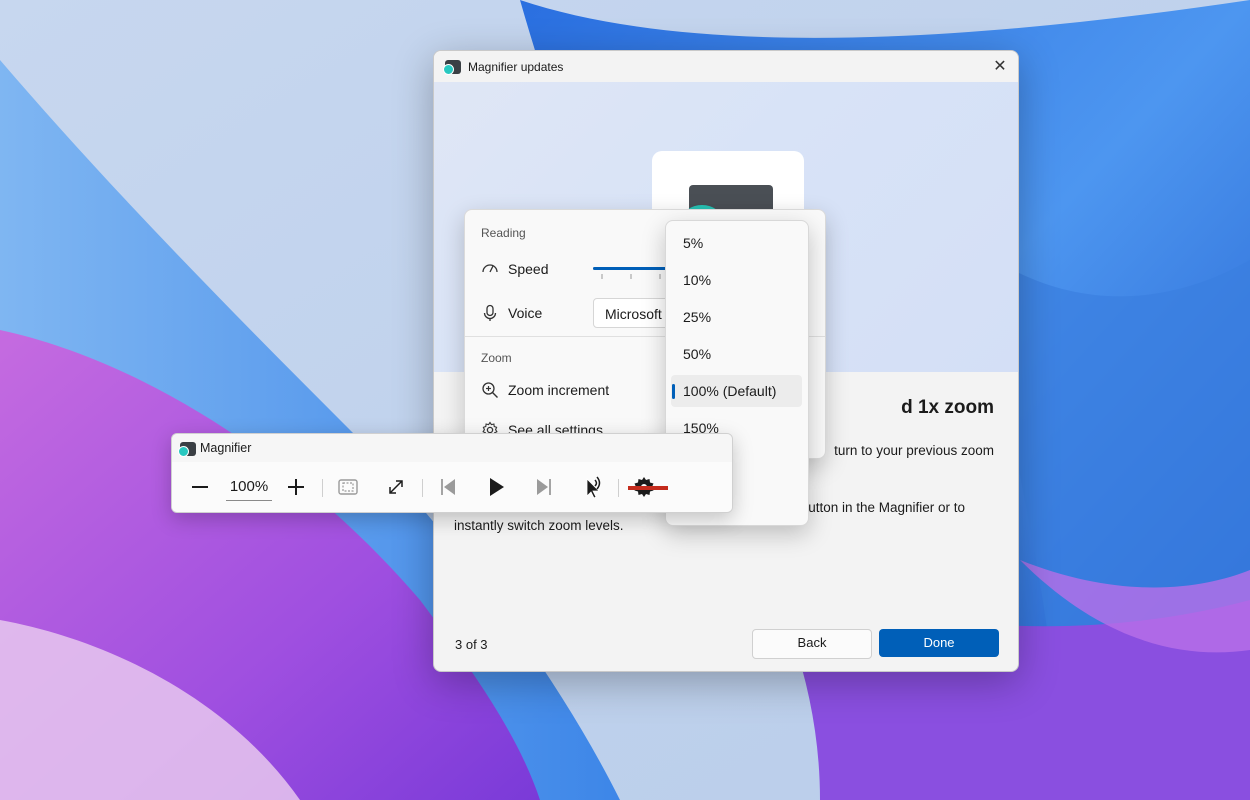  What do you see at coordinates (490, 390) in the screenshot?
I see `zoom-in-magnifier-icon` at bounding box center [490, 390].